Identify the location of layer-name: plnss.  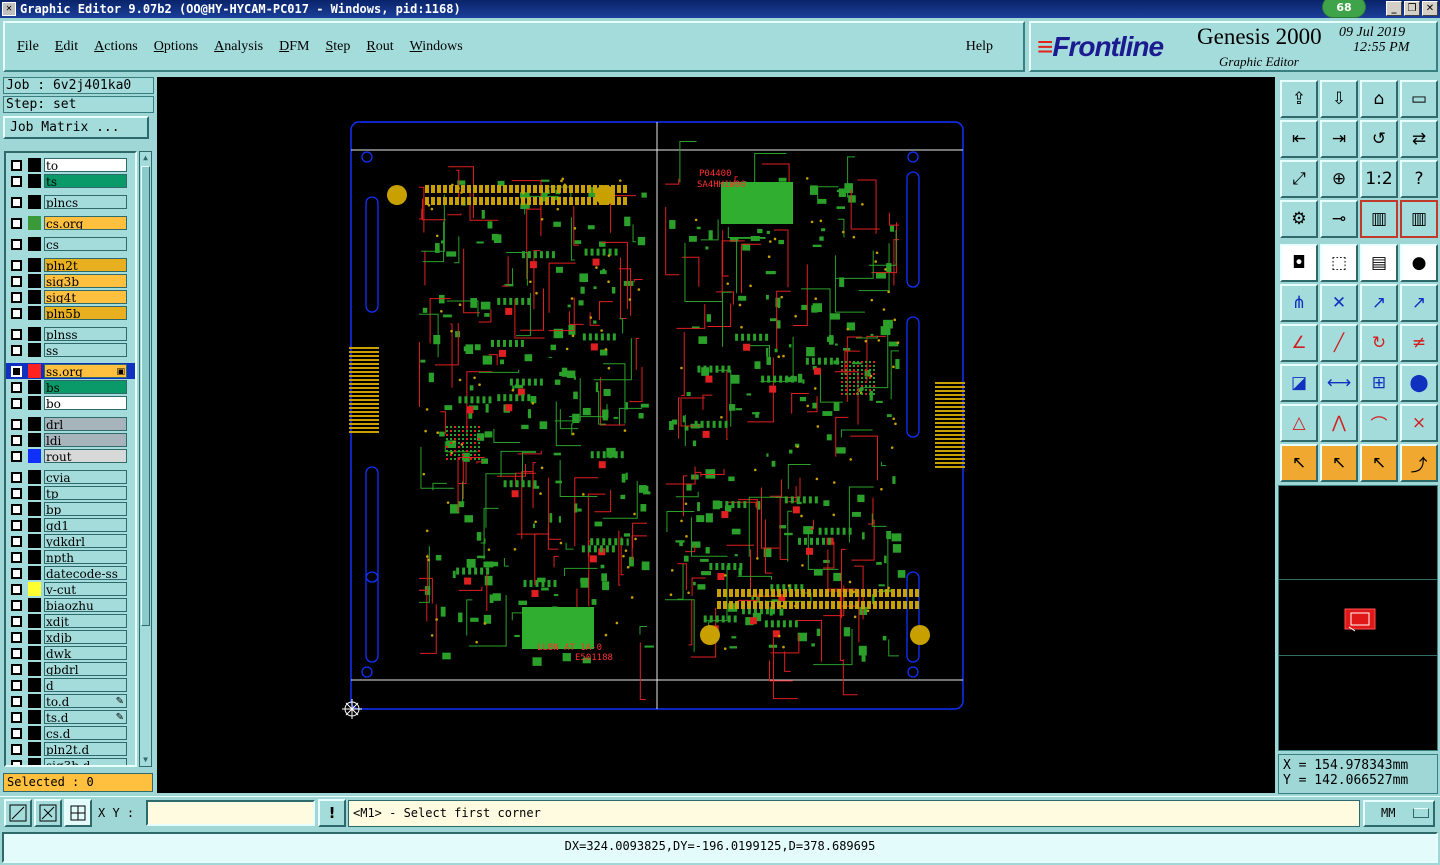
(85, 334).